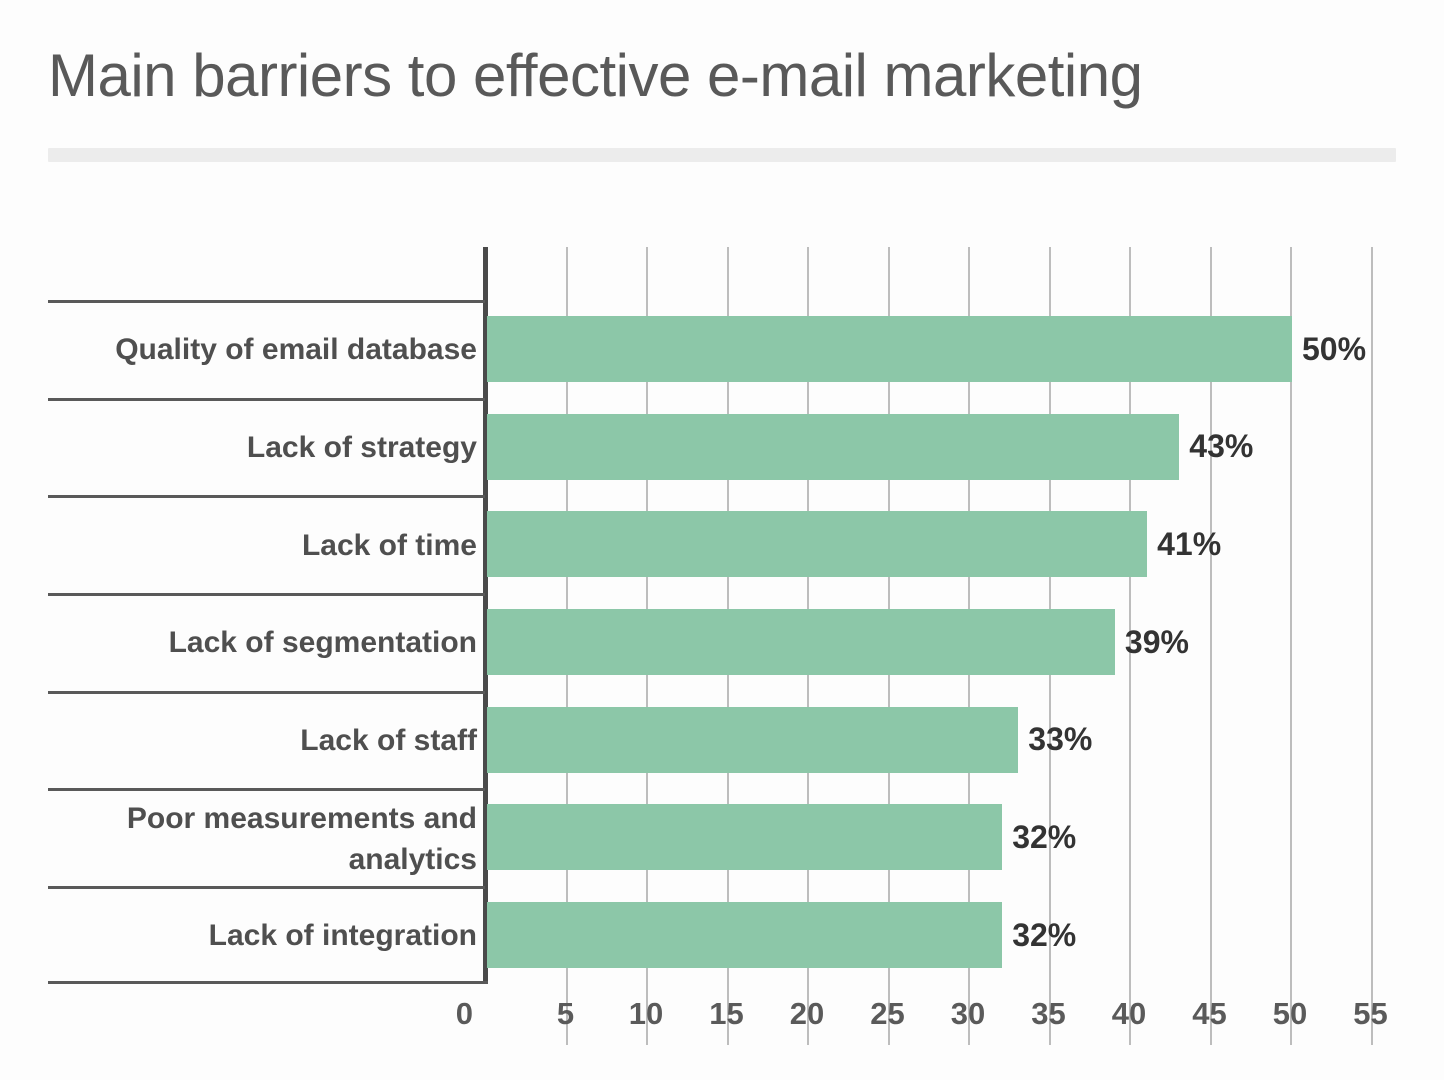  I want to click on value-axis-ticks: 0 5 10 15 20 25 30 35 40 45 50 55, so click(722, 1019).